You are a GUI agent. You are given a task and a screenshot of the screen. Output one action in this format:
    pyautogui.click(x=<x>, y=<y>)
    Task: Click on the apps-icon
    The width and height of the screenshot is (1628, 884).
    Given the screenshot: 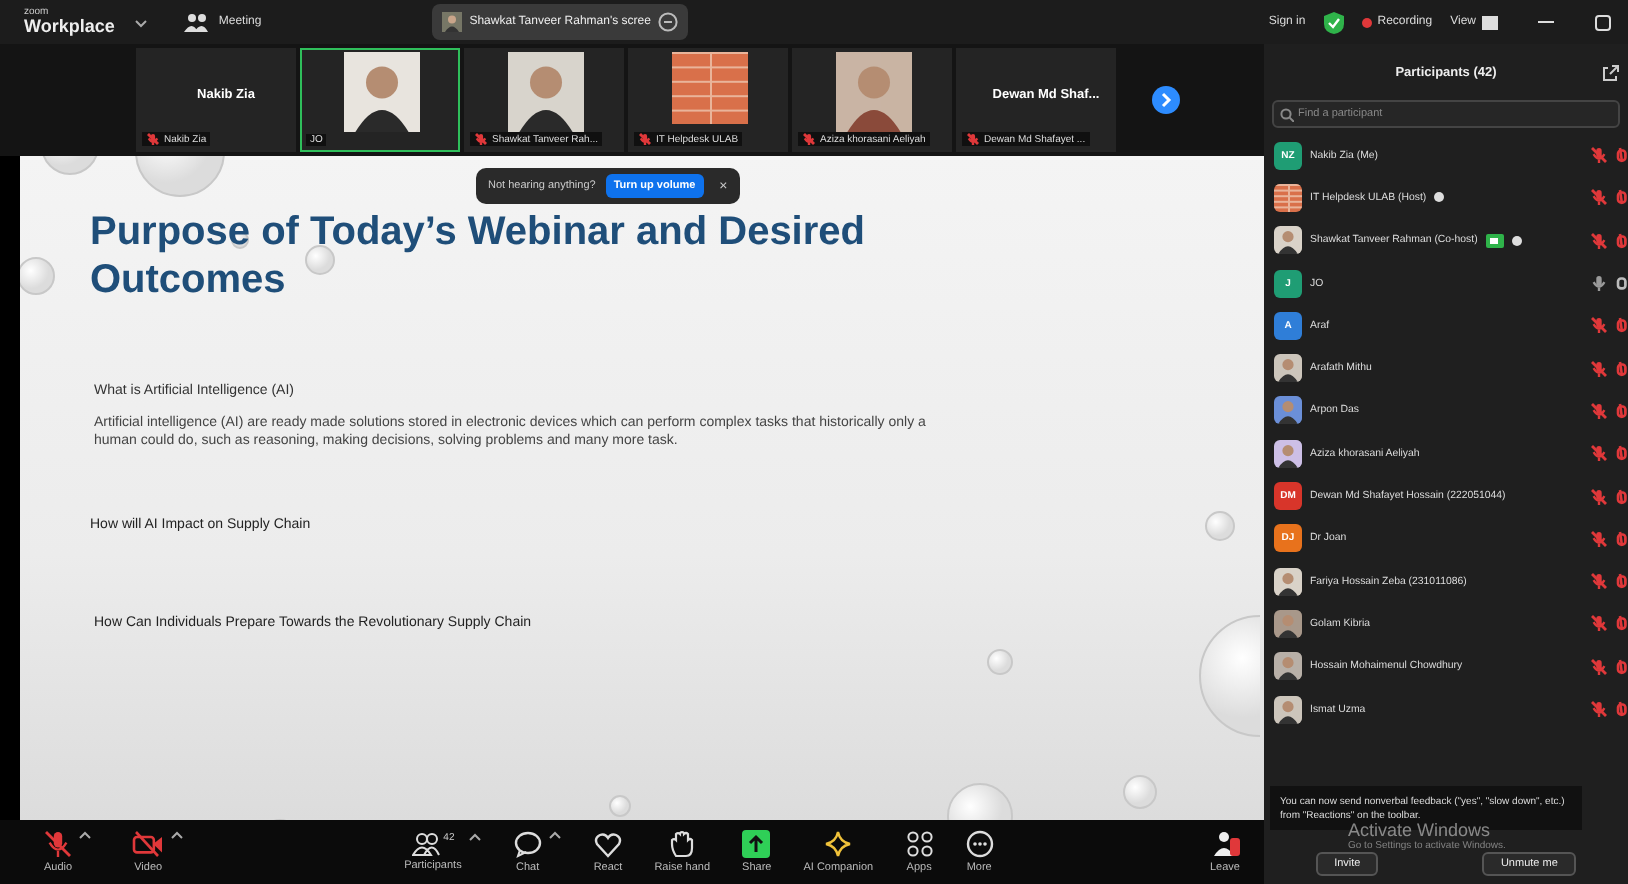 What is the action you would take?
    pyautogui.click(x=919, y=844)
    